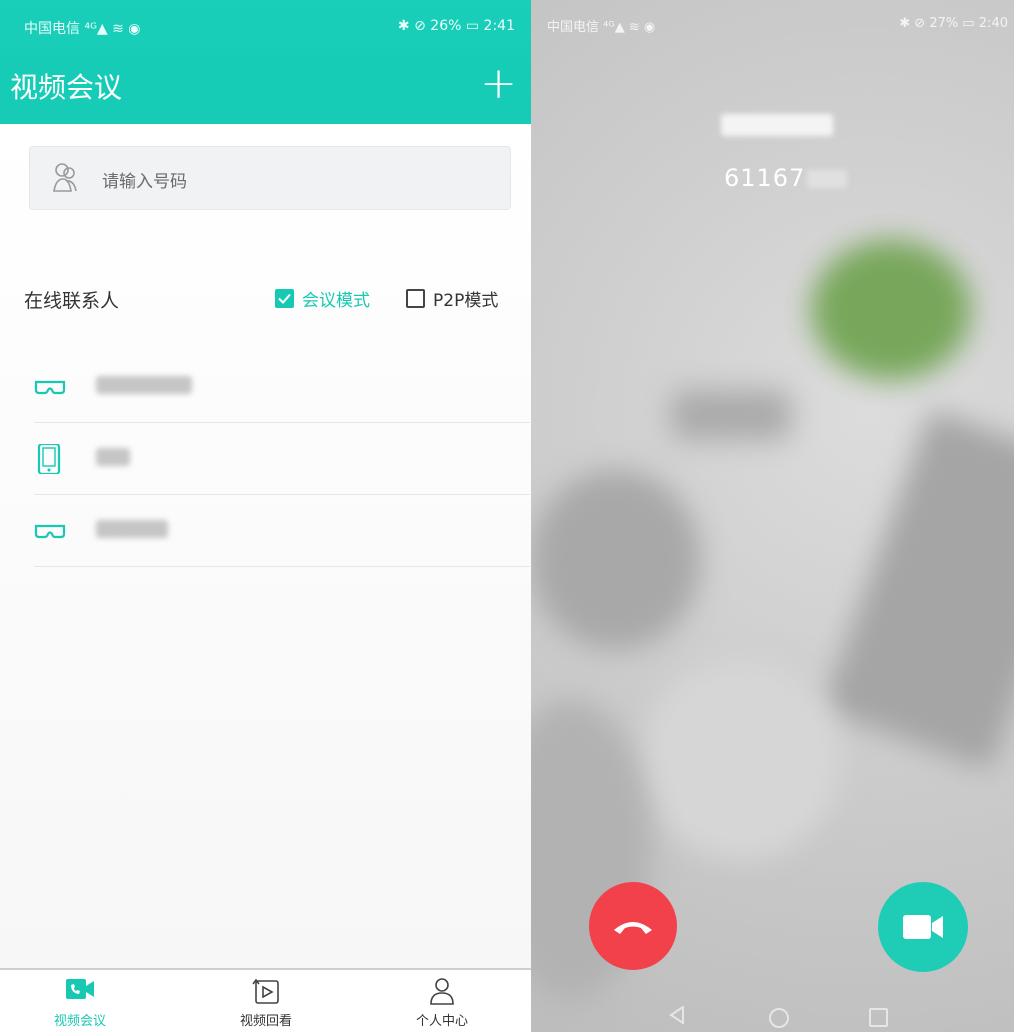 This screenshot has height=1032, width=1014. What do you see at coordinates (772, 20) in the screenshot?
I see `status-bar: 中国电信 ⁴ᴳ▲ ≋ ◉ ✱ ⊘ 27% ▭ 2:40` at bounding box center [772, 20].